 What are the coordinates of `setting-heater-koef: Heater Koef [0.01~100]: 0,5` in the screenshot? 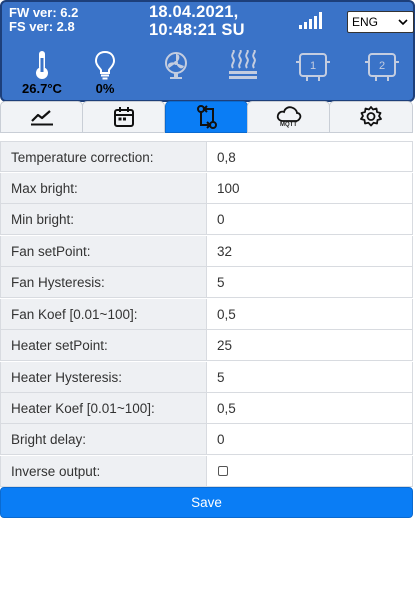 It's located at (206, 408).